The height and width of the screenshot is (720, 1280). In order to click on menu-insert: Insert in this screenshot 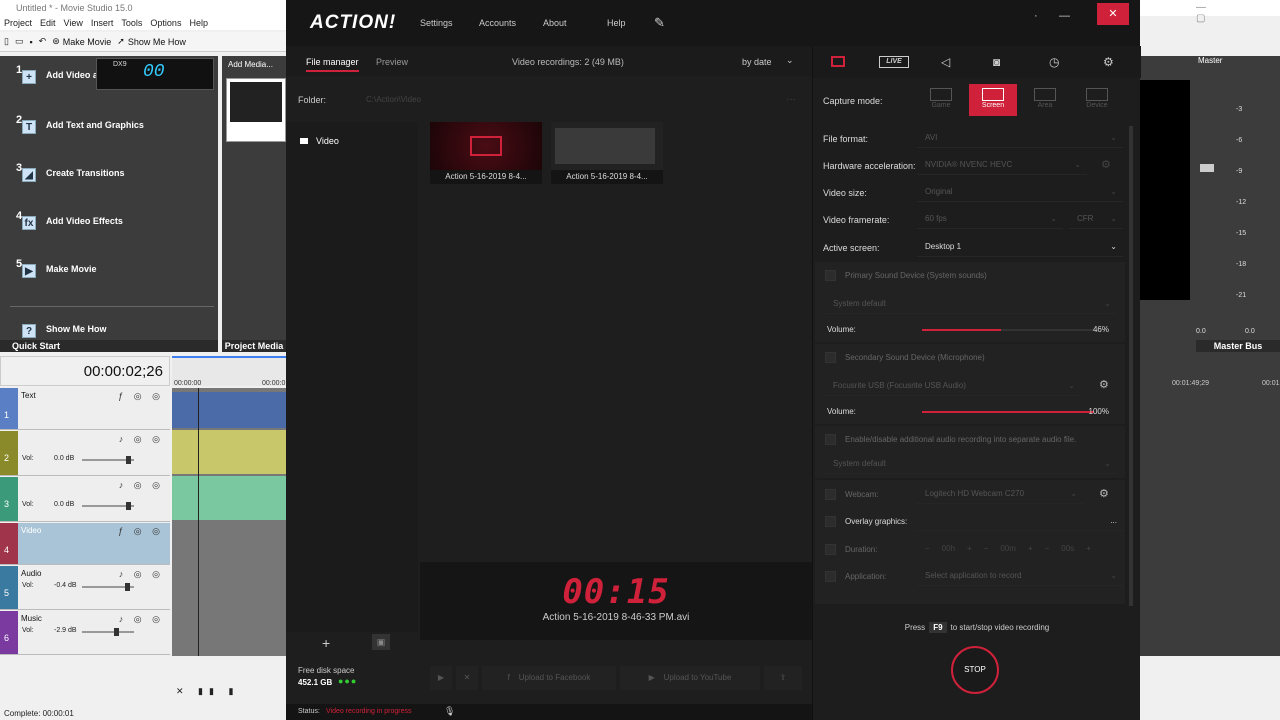, I will do `click(102, 23)`.